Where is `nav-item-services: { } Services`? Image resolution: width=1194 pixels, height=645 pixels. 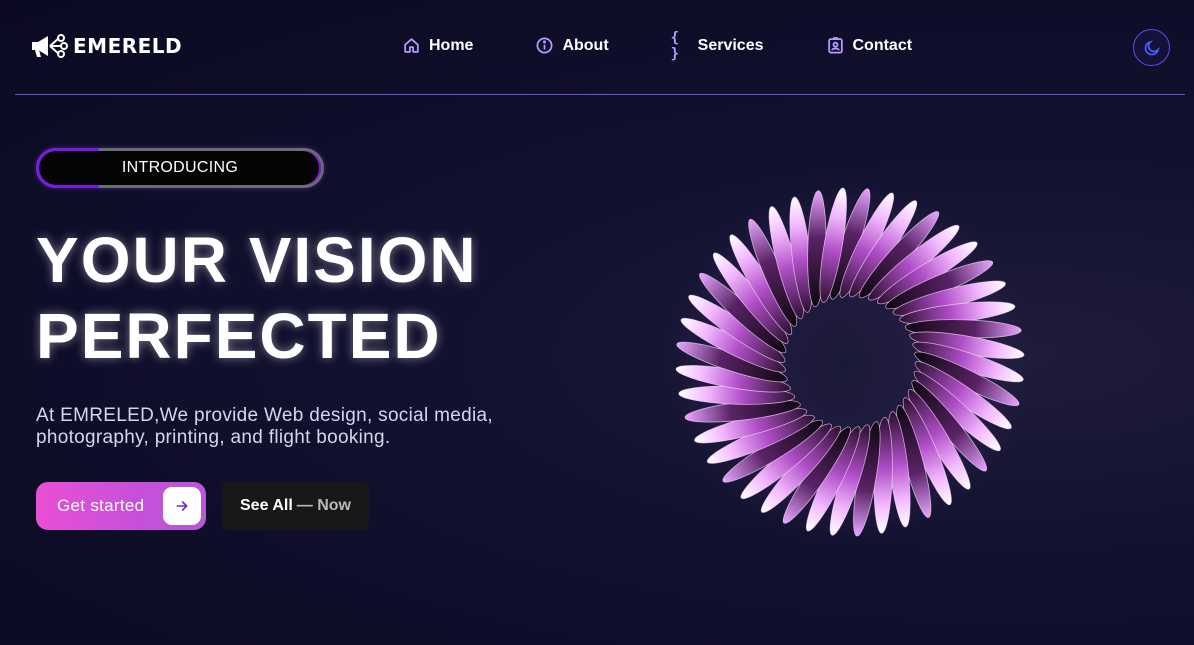 nav-item-services: { } Services is located at coordinates (717, 45).